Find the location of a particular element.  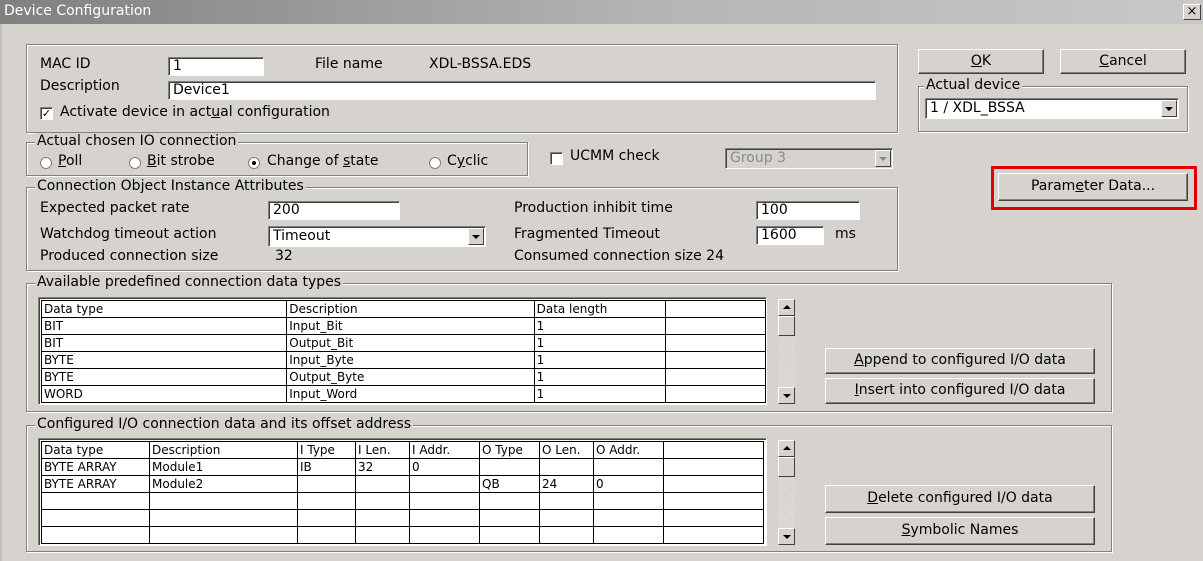

cancel-button: Cancel is located at coordinates (1123, 61).